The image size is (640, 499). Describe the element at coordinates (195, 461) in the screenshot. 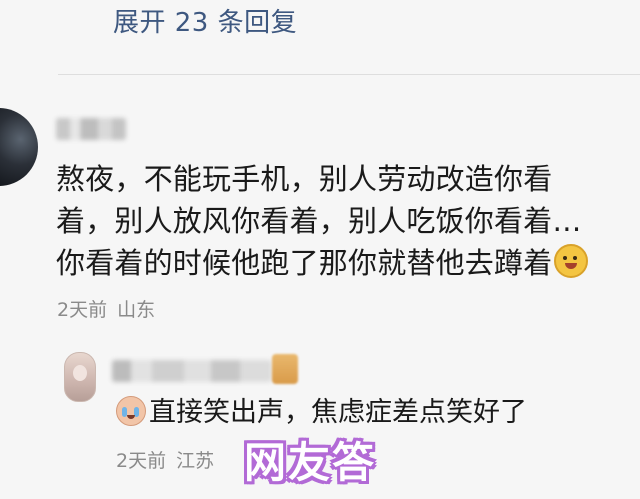

I see `reply-location: 江苏` at that location.